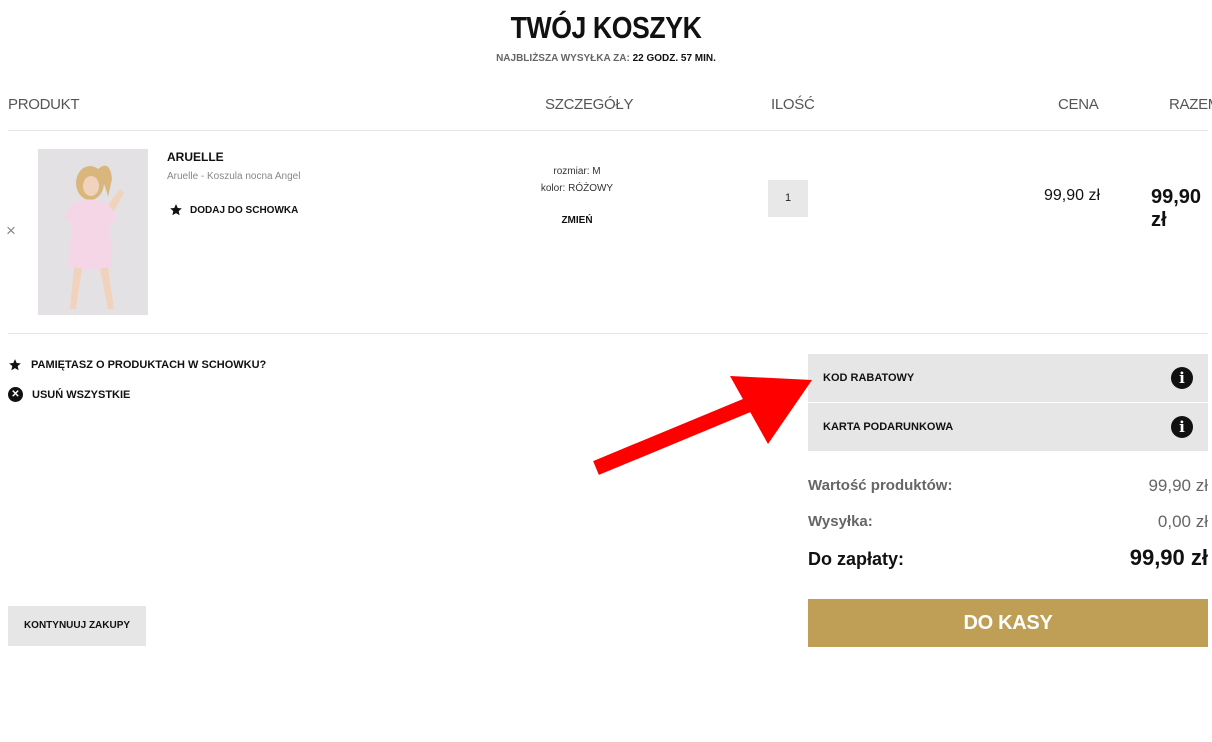  What do you see at coordinates (577, 220) in the screenshot?
I see `change-variant-button: ZMIEŃ` at bounding box center [577, 220].